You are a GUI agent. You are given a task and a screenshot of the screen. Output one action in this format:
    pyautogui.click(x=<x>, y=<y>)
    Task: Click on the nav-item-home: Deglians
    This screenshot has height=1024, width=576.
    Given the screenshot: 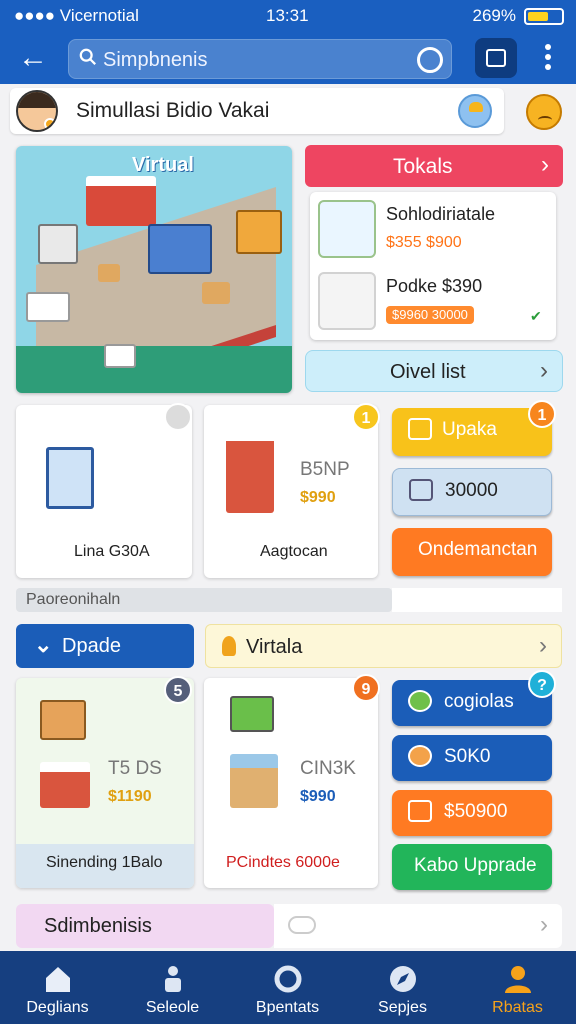 What is the action you would take?
    pyautogui.click(x=57, y=987)
    